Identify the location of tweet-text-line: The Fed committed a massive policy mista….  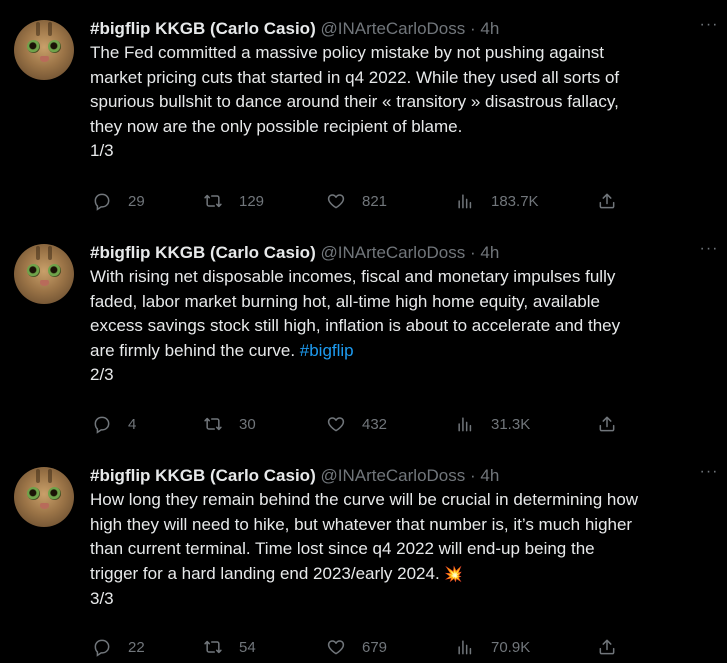
(347, 52).